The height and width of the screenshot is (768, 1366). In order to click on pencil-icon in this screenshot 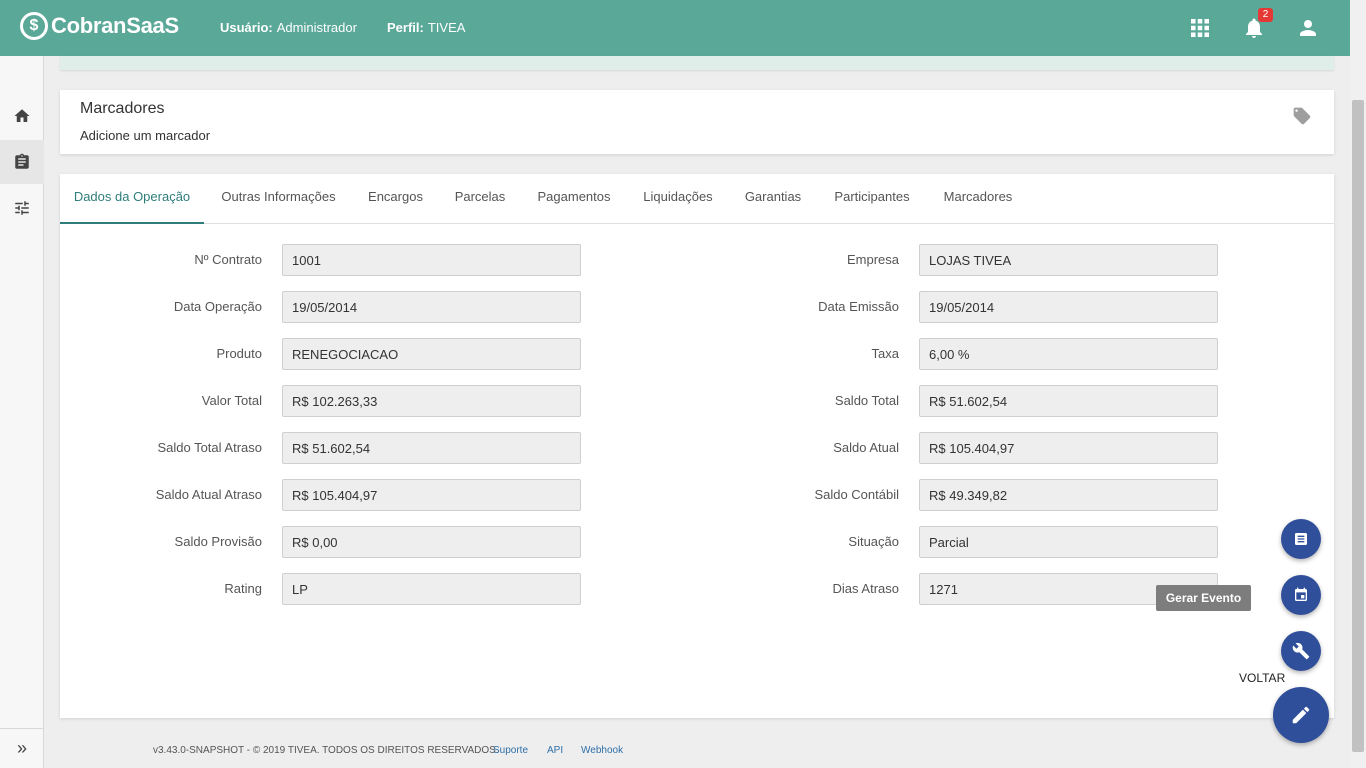, I will do `click(1301, 715)`.